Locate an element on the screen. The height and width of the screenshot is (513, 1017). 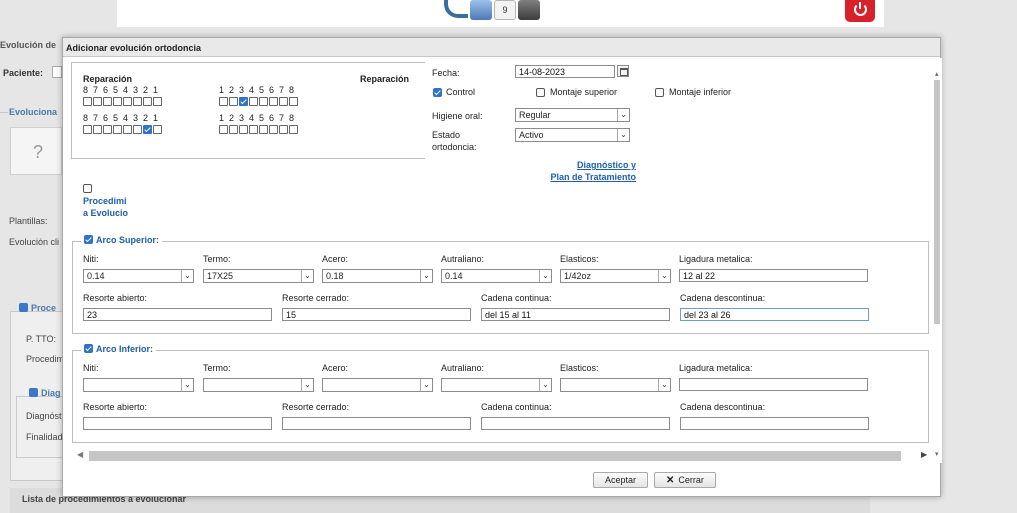
ligadura-input is located at coordinates (773, 384).